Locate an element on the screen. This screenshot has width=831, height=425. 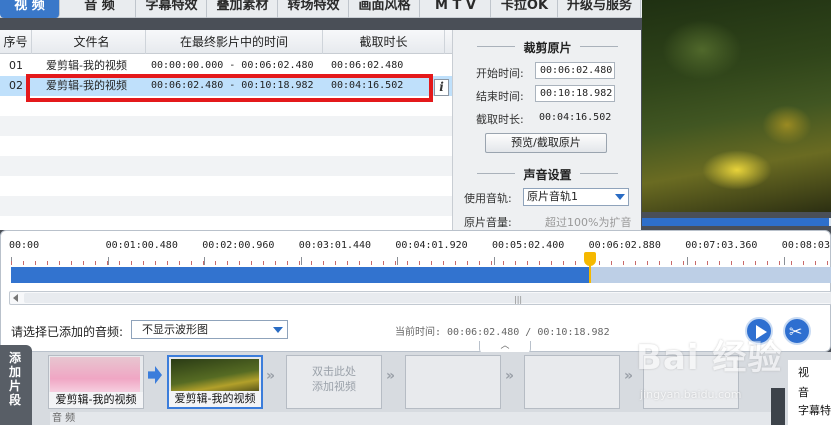
column-header-duration: 截取时长 is located at coordinates (384, 42).